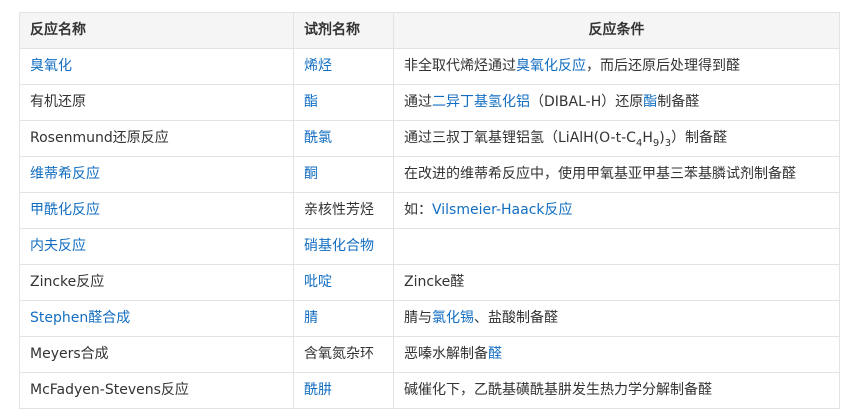  What do you see at coordinates (339, 246) in the screenshot?
I see `reagent-link: 硝基化合物` at bounding box center [339, 246].